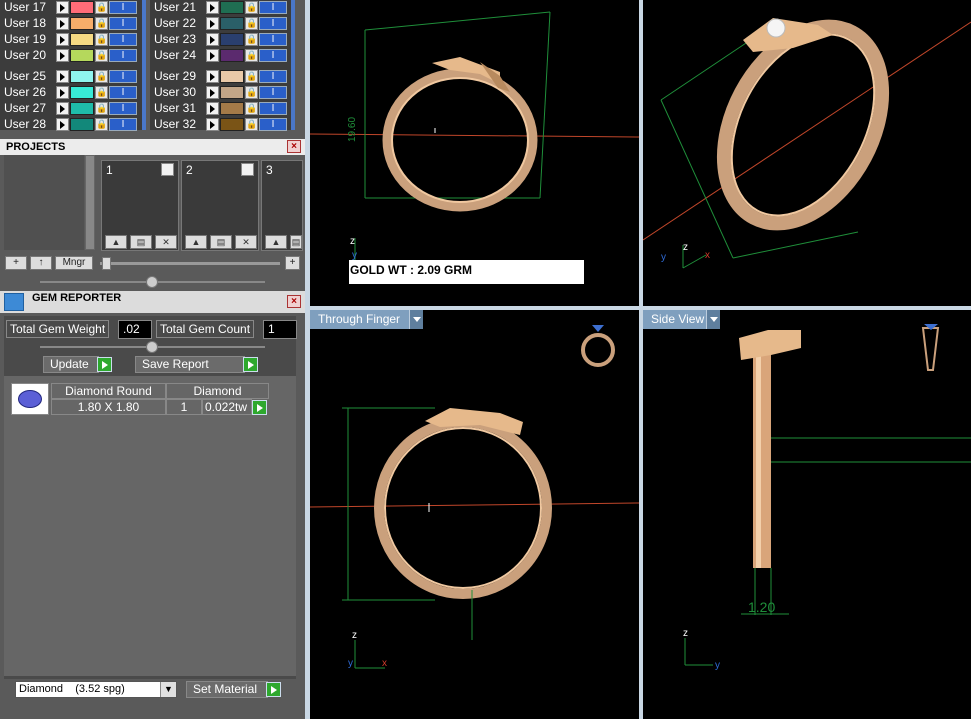  I want to click on material-select: Diamond (3.52 spg) ▼, so click(96, 689).